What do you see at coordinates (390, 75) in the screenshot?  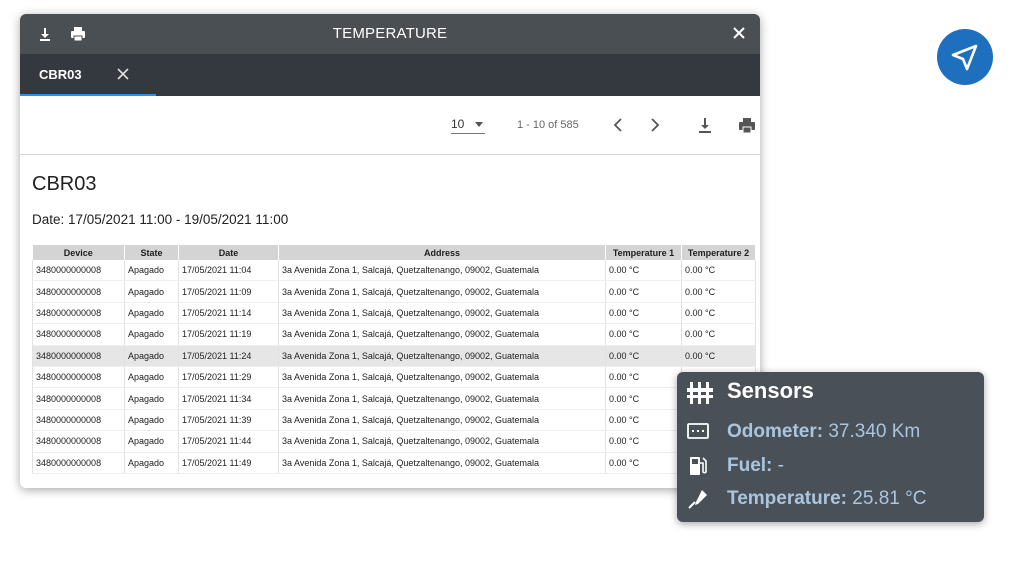 I see `tab-bar: CBR03` at bounding box center [390, 75].